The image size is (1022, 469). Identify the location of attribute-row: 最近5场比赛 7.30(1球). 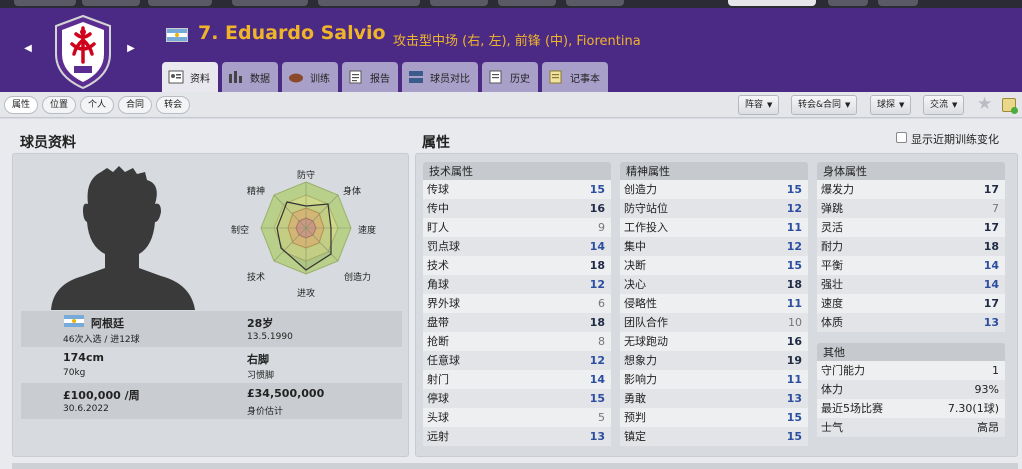
(911, 408).